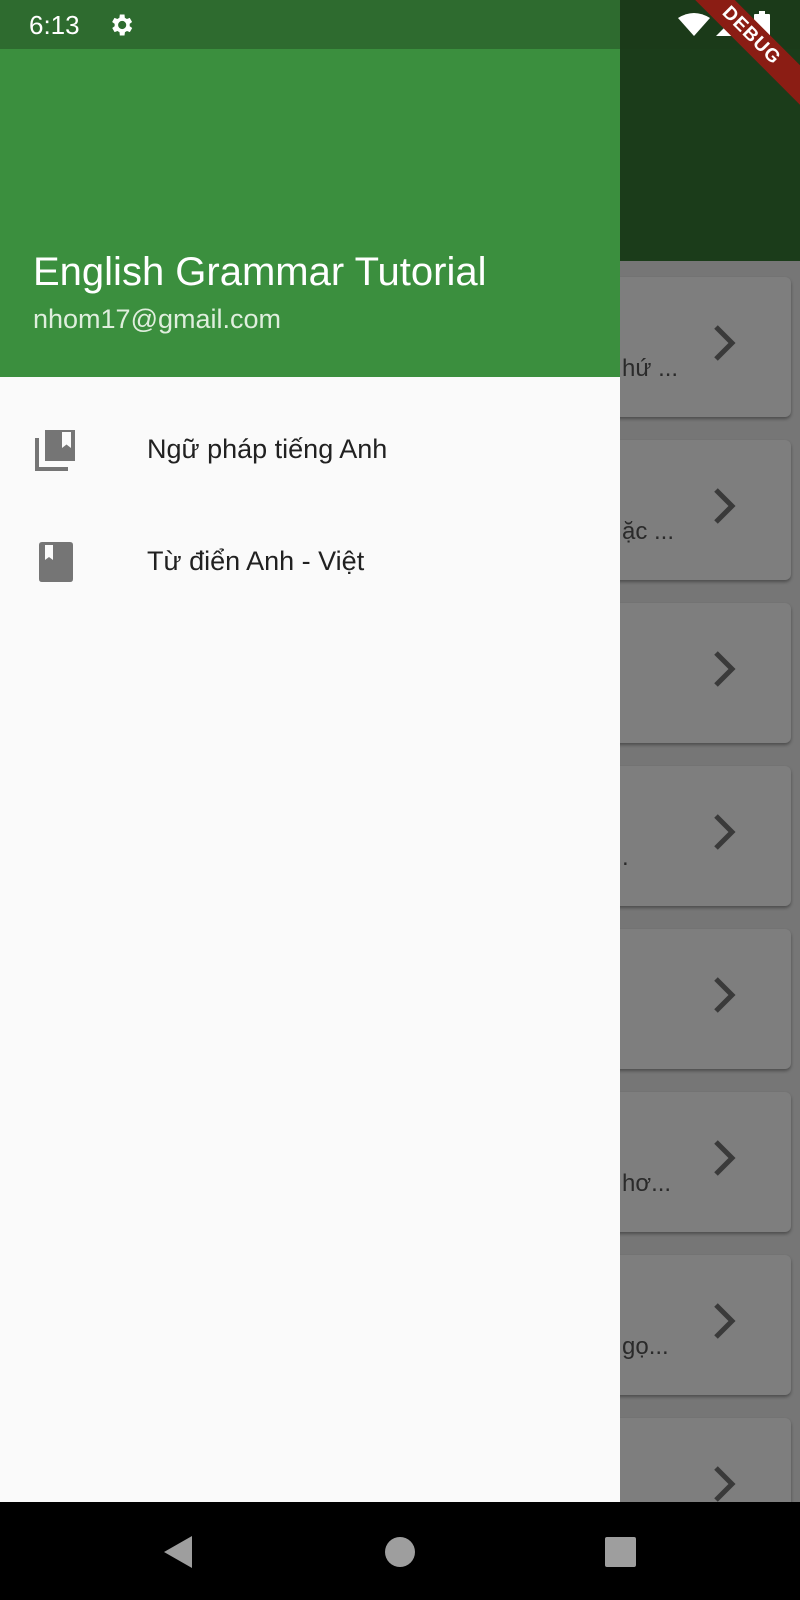 This screenshot has height=1600, width=800. What do you see at coordinates (310, 24) in the screenshot?
I see `status-bar-drawer-overlay` at bounding box center [310, 24].